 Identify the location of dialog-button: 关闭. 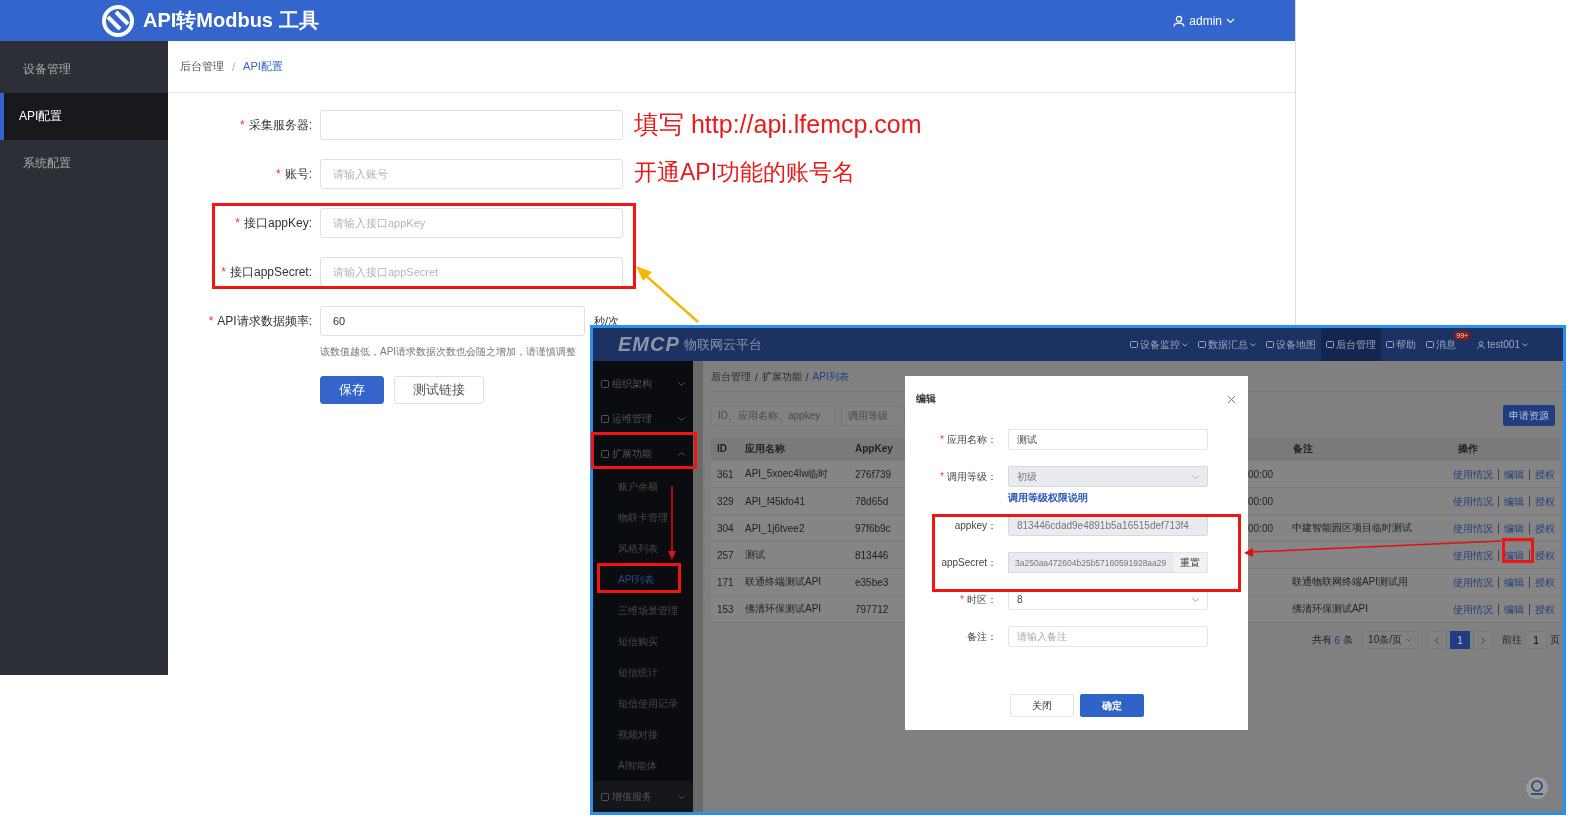
(1041, 705).